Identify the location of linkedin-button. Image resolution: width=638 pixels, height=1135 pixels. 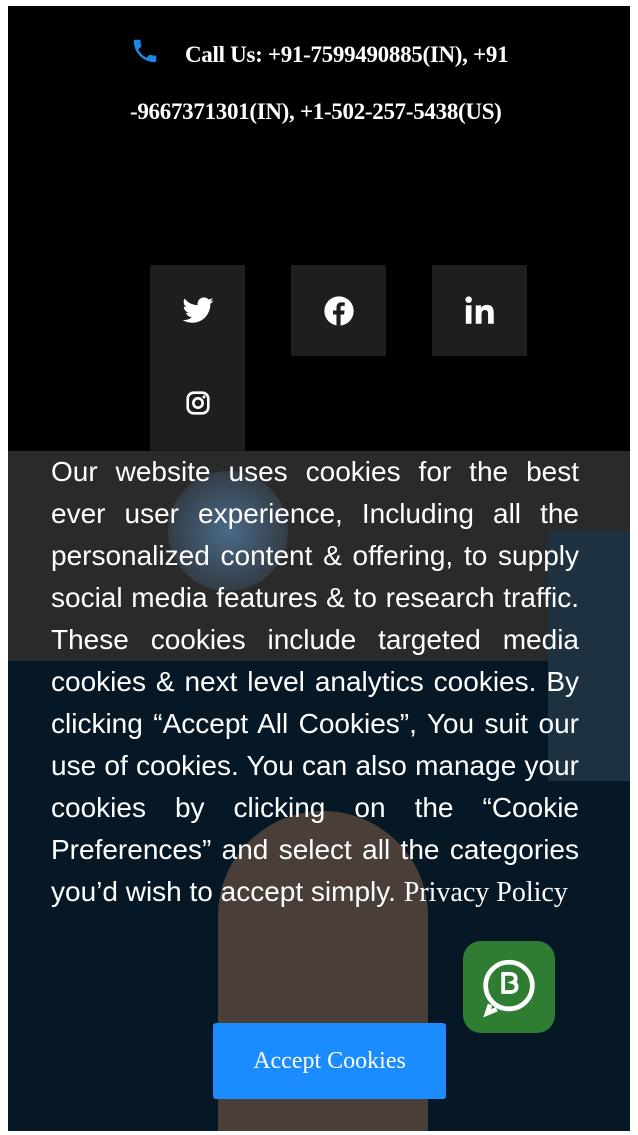
(479, 310).